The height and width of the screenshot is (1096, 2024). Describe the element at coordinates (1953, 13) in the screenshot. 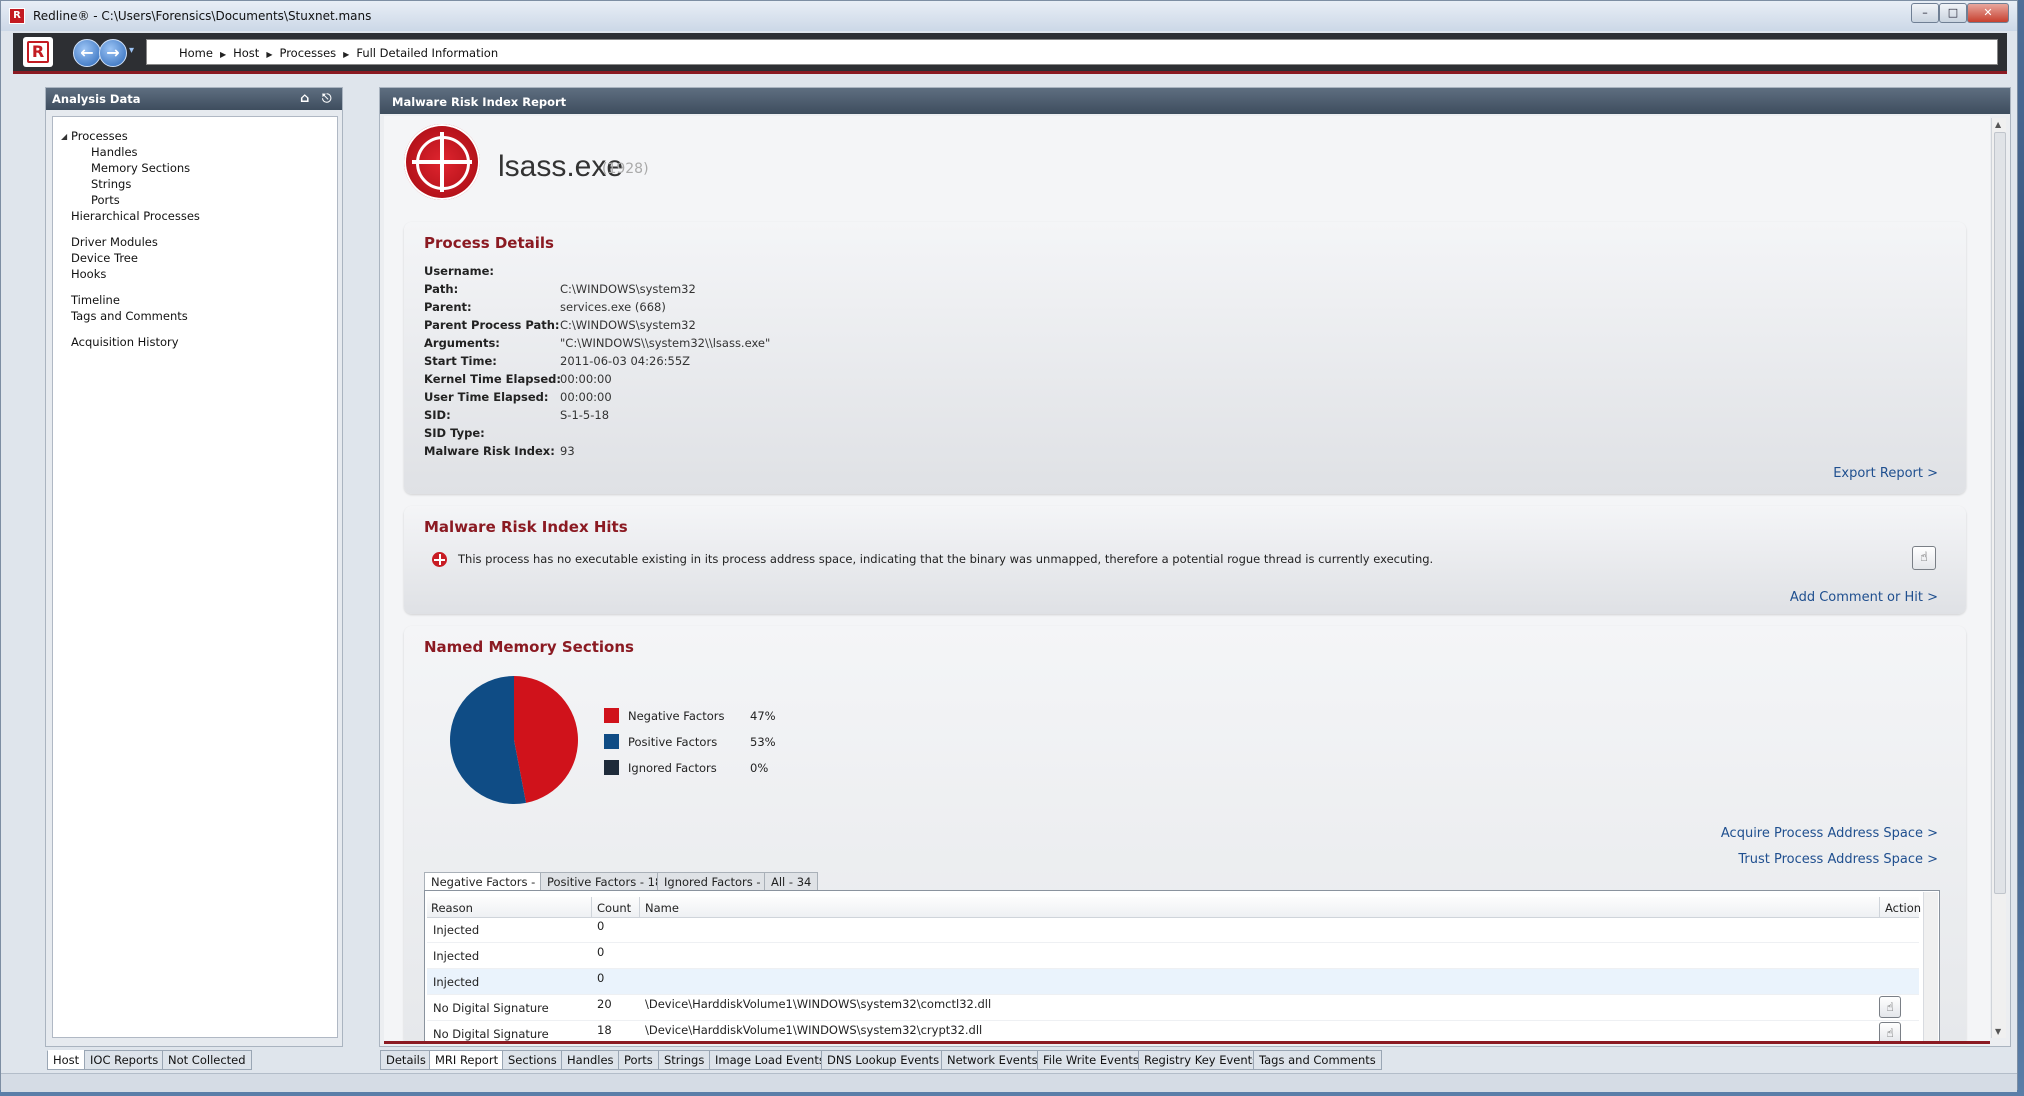

I see `maximize-button: □` at that location.